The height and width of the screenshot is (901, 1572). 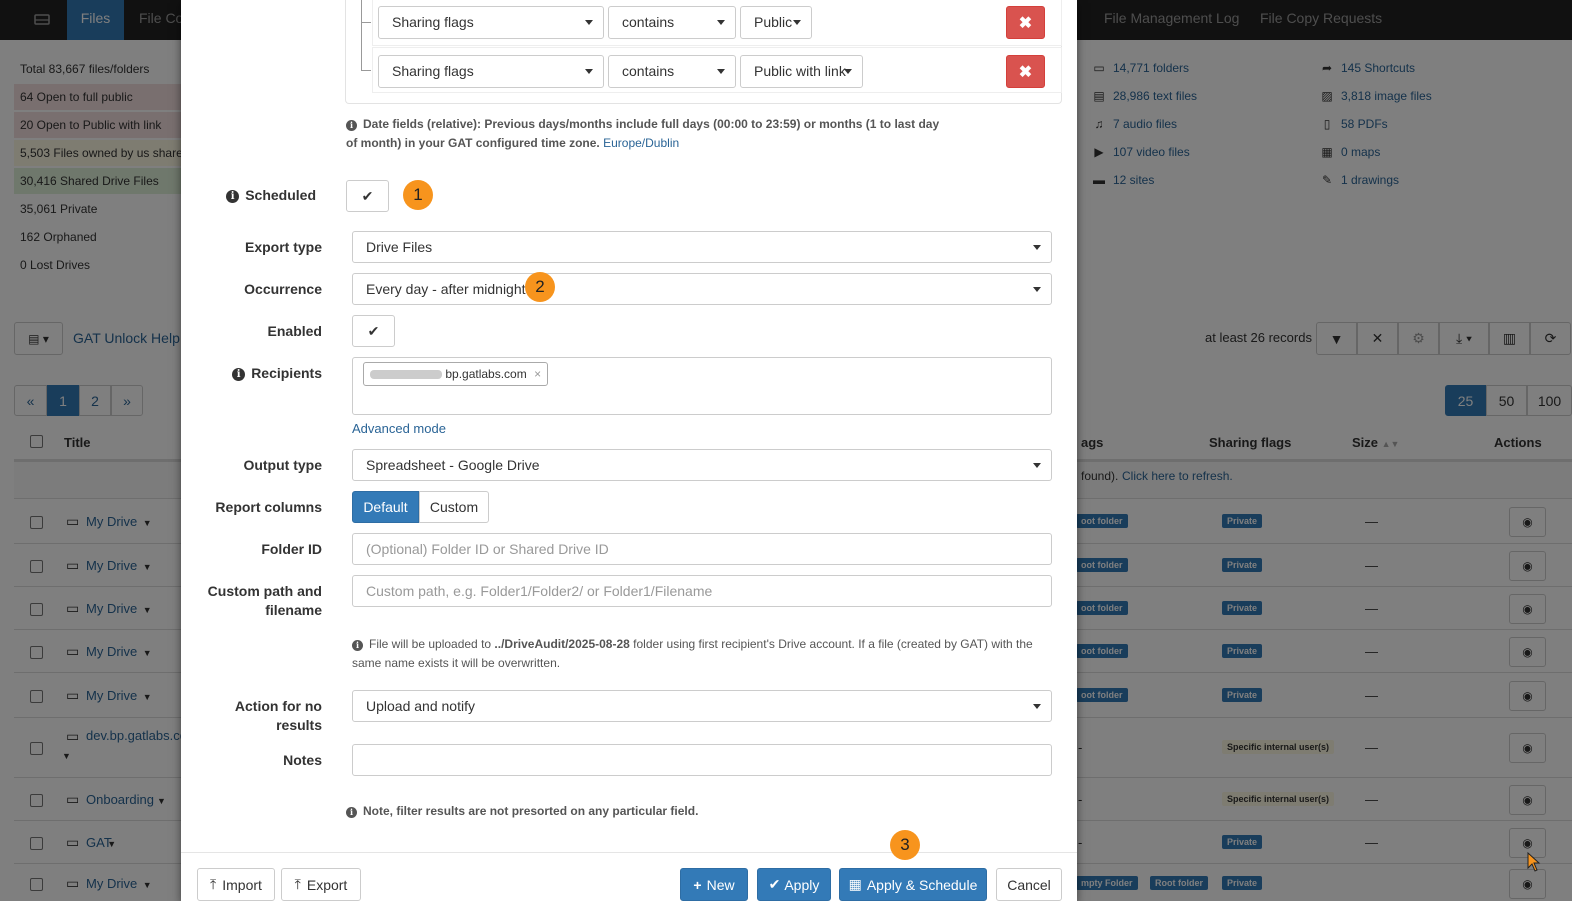 What do you see at coordinates (702, 706) in the screenshot?
I see `action-no-results-select: Upload and notify` at bounding box center [702, 706].